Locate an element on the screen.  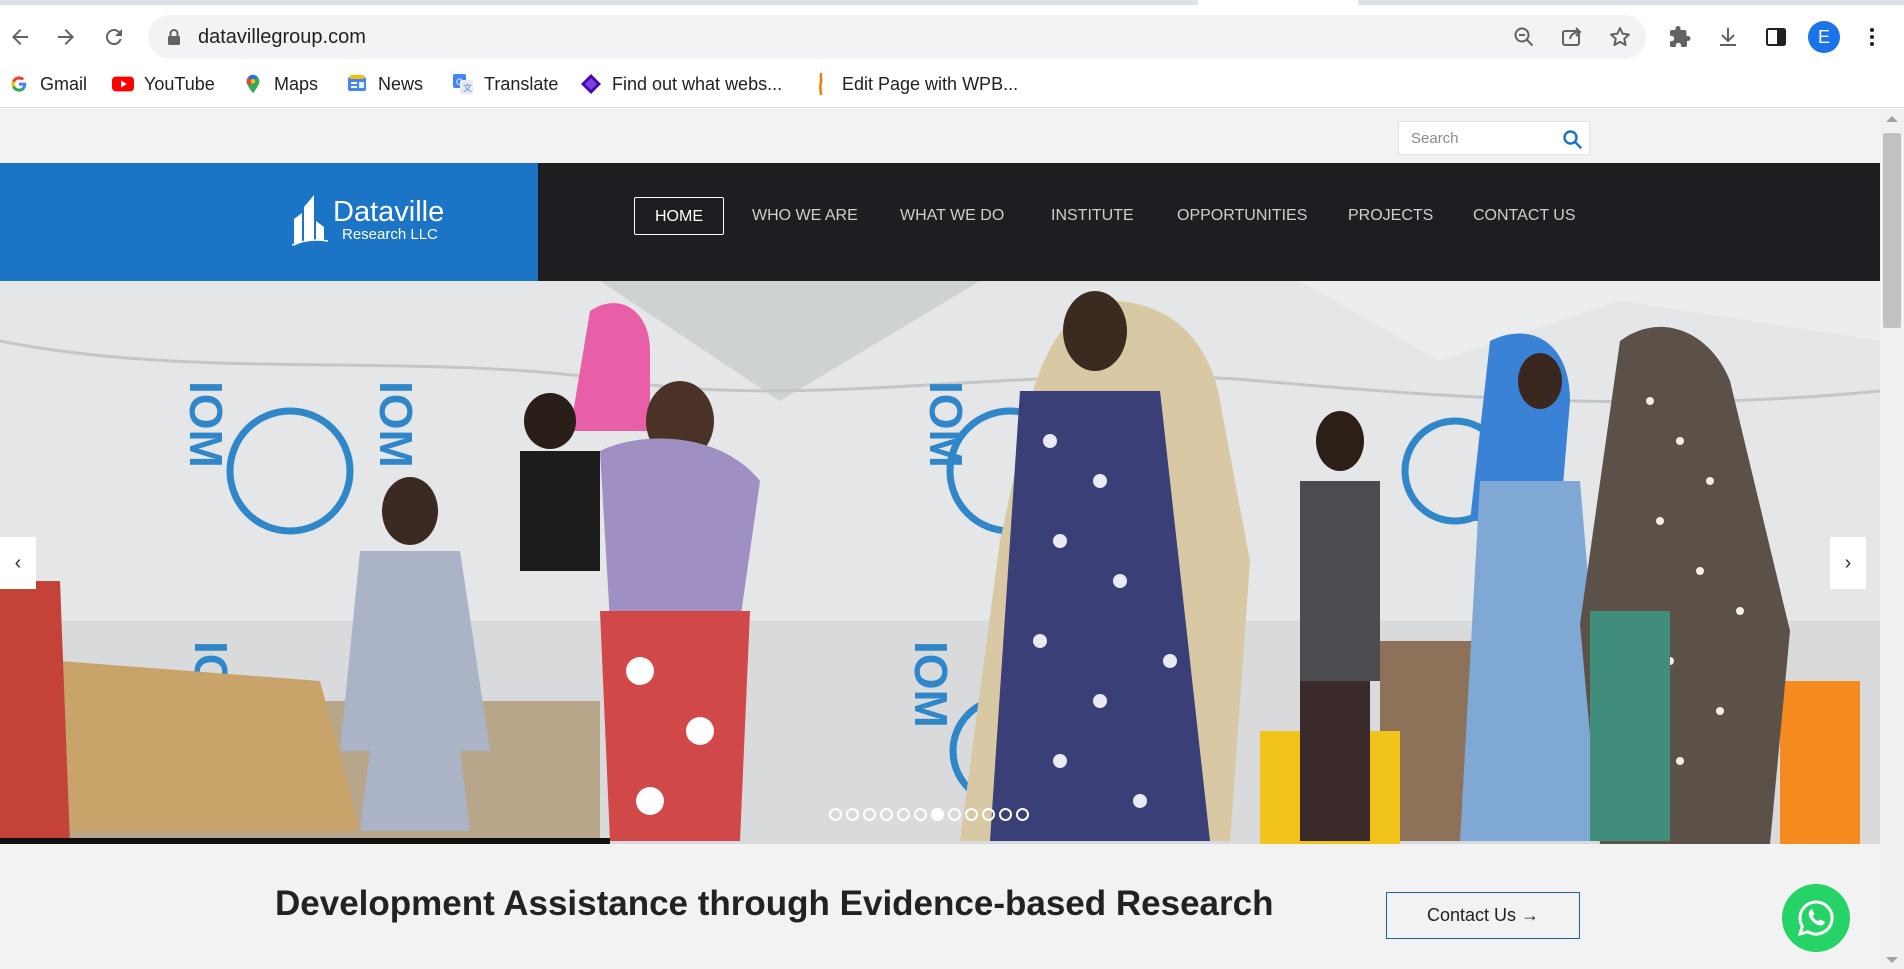
downloads-button is located at coordinates (1728, 37).